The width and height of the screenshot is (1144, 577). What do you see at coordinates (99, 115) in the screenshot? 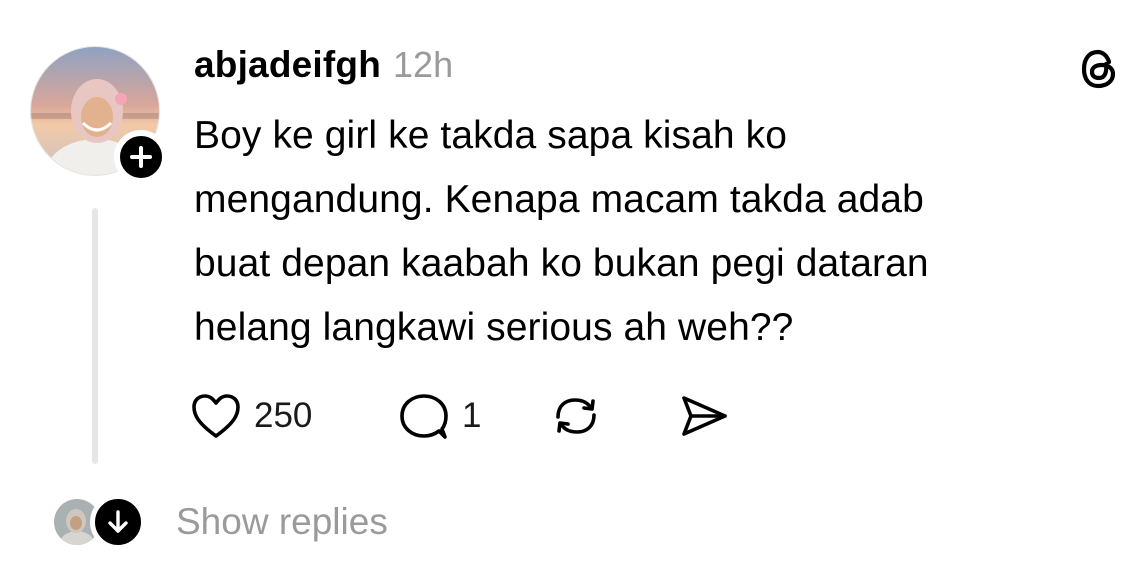
I see `author-avatar-container` at bounding box center [99, 115].